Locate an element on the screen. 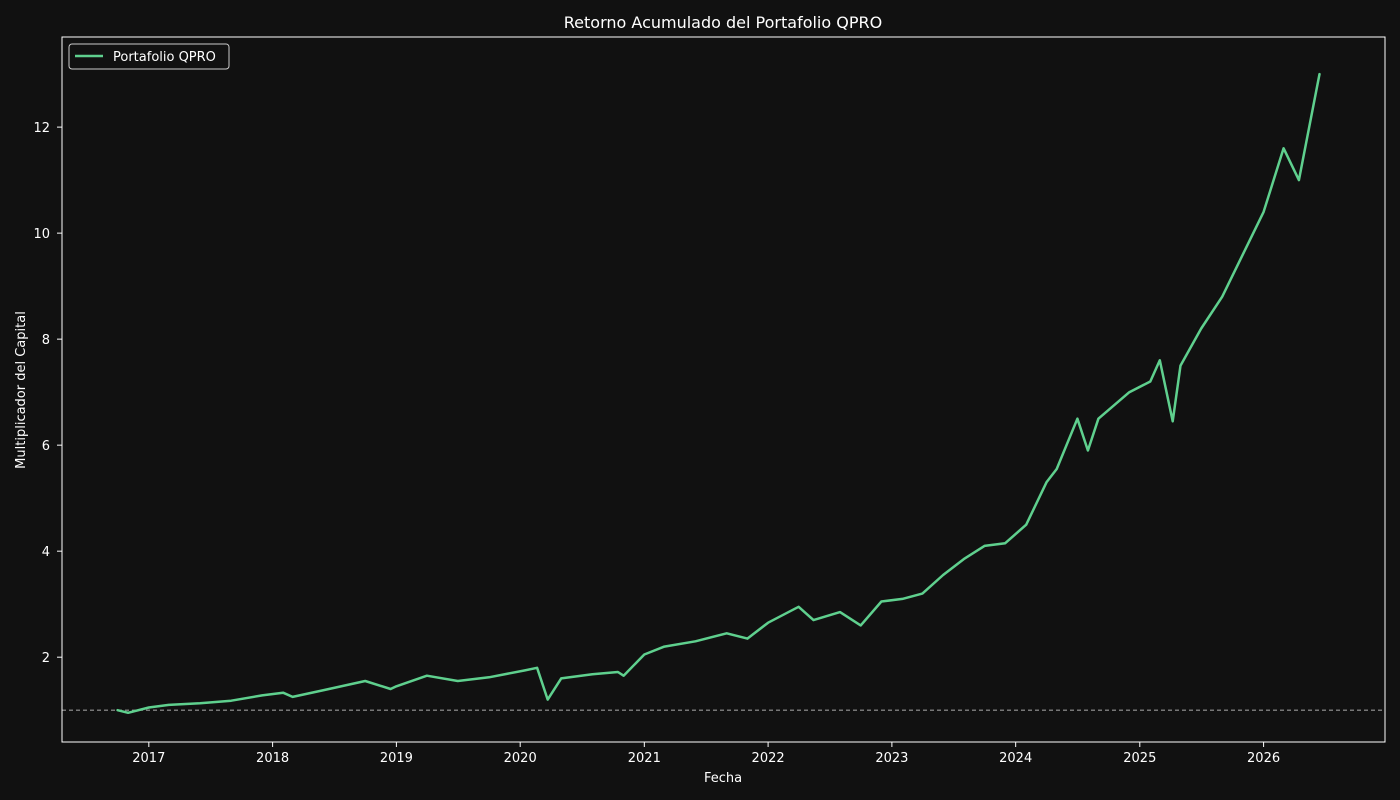 This screenshot has width=1400, height=800. x-tick-label: 2022 is located at coordinates (768, 758).